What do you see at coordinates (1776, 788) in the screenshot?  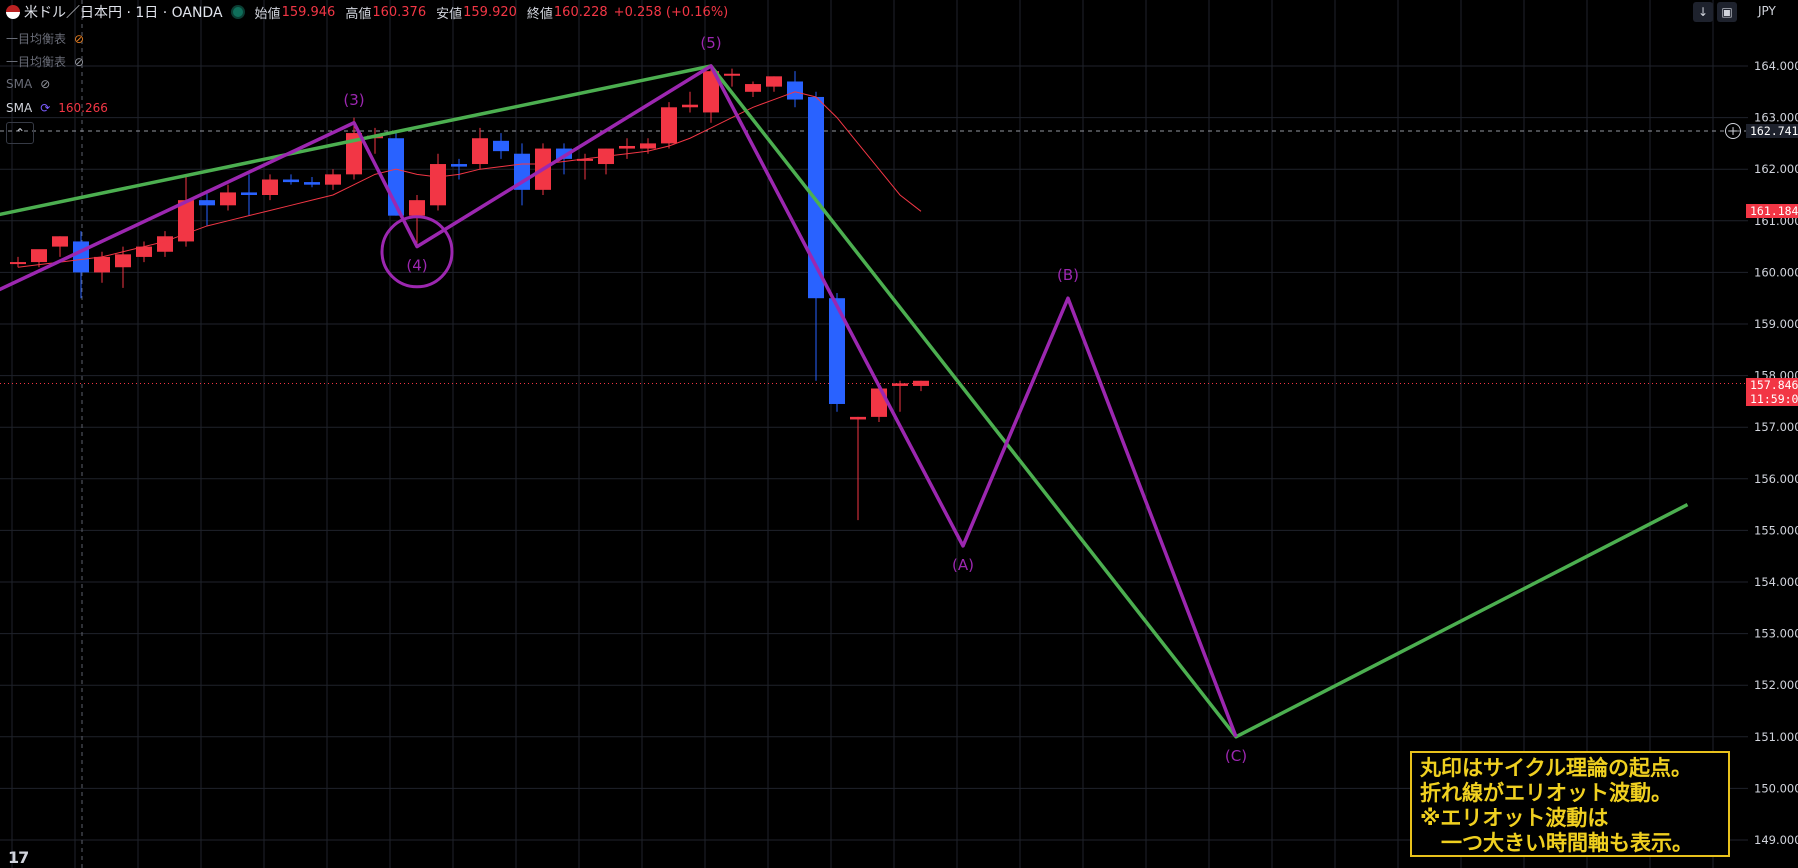 I see `y-tick-label: 150.000` at bounding box center [1776, 788].